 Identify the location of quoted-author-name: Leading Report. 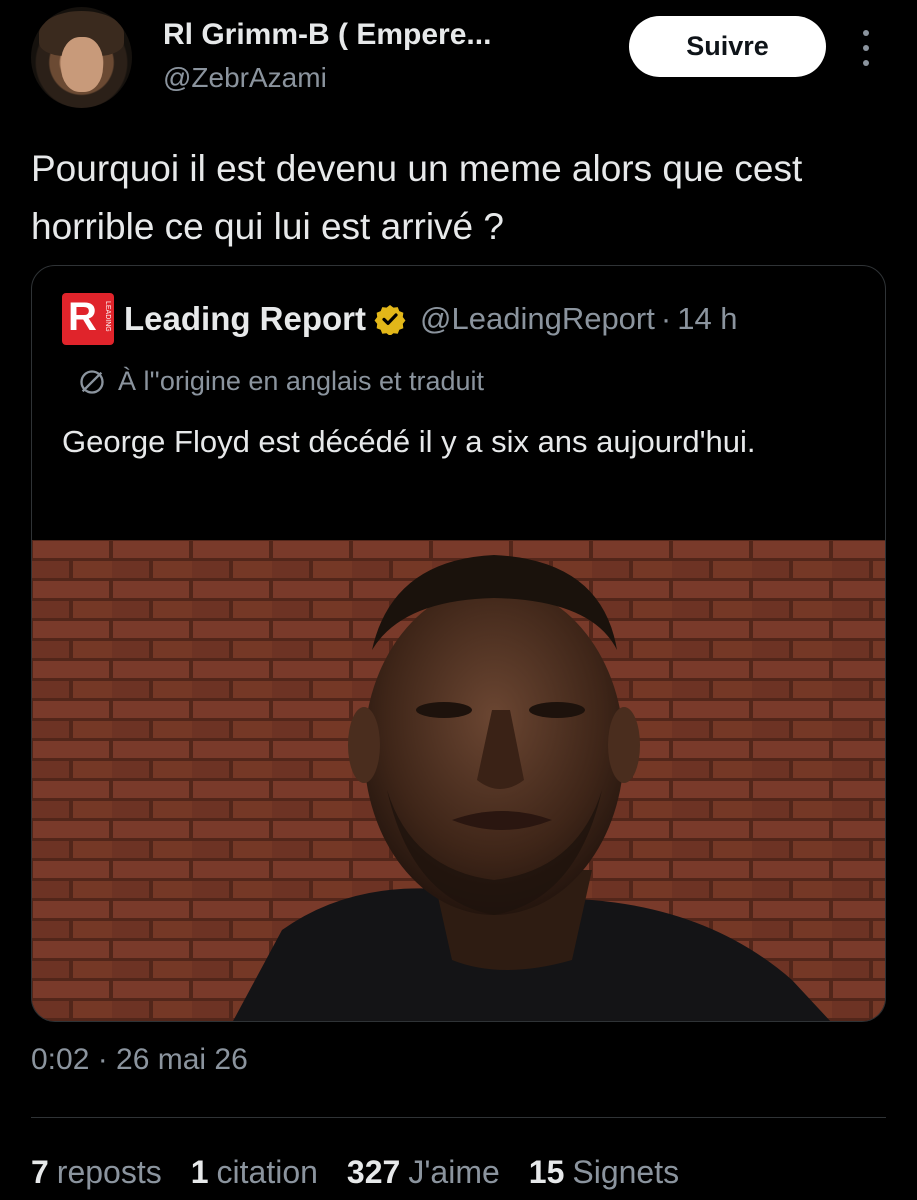
(245, 319).